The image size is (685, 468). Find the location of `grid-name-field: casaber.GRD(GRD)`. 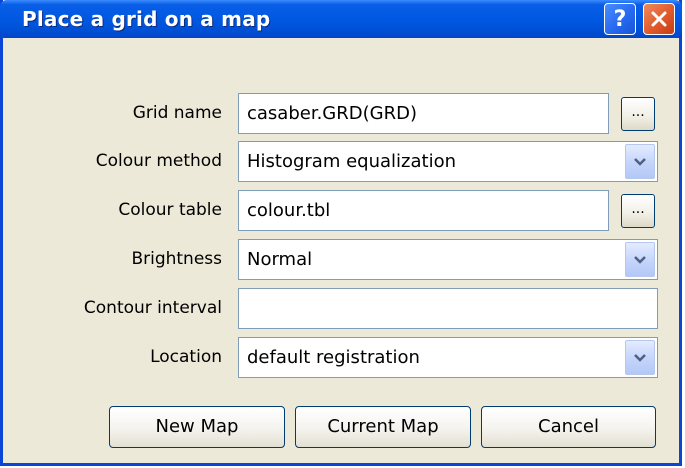

grid-name-field: casaber.GRD(GRD) is located at coordinates (423, 113).